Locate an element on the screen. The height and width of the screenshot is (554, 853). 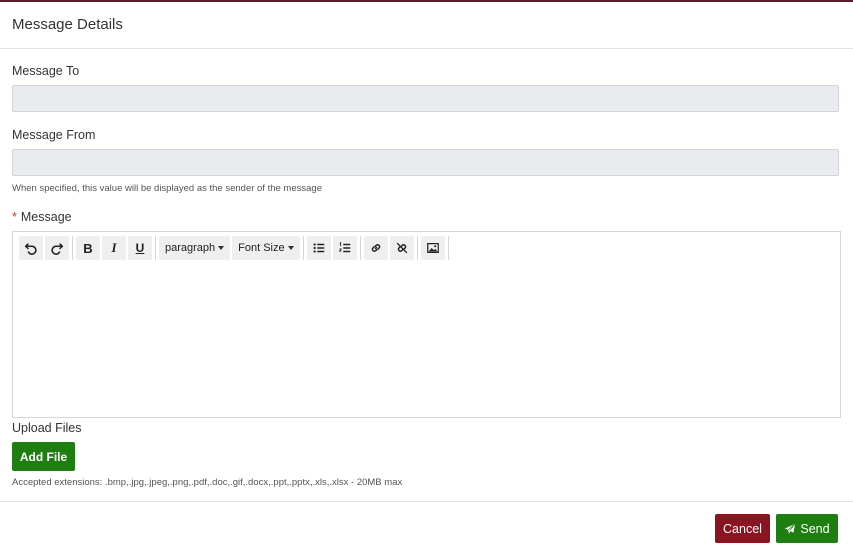
image-icon is located at coordinates (432, 248).